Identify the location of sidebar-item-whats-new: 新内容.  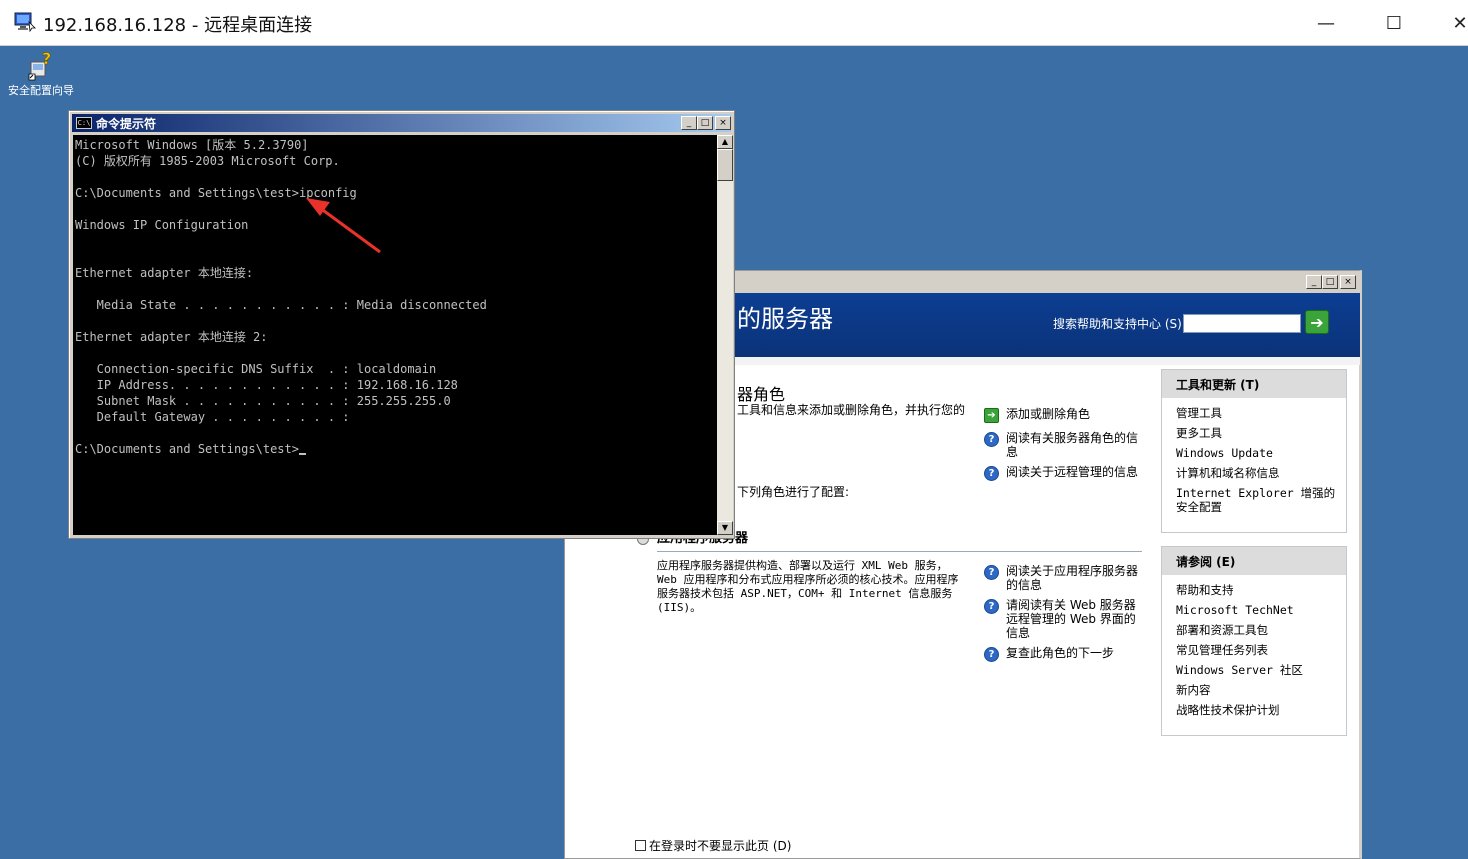
(1261, 690).